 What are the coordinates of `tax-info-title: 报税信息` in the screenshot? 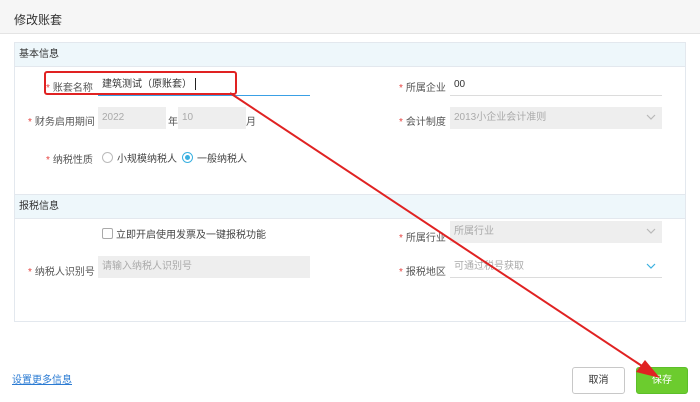 It's located at (350, 207).